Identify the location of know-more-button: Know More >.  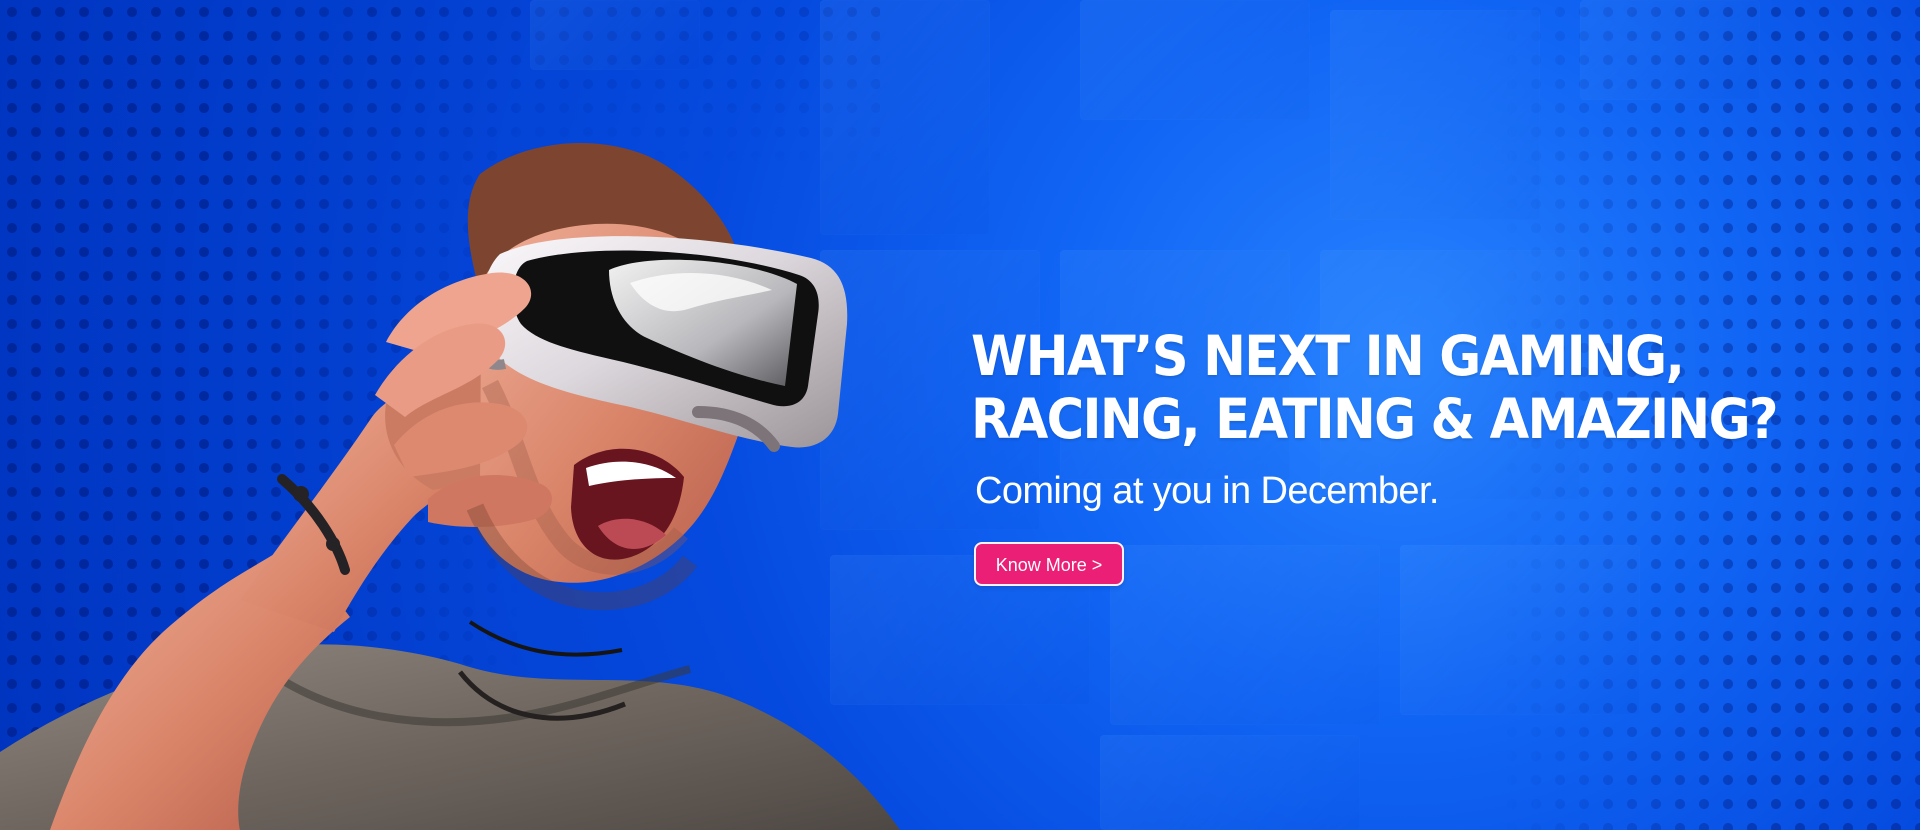
(1049, 564).